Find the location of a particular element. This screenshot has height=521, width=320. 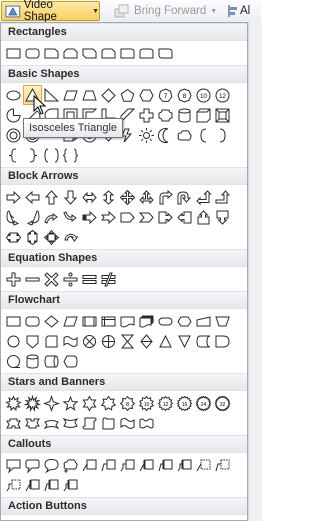

shape-crrect-button is located at coordinates (32, 465).